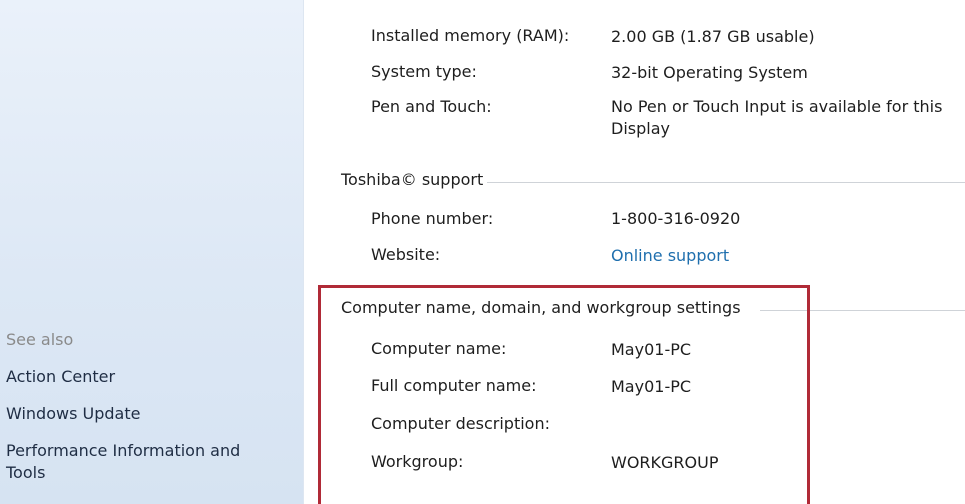 The height and width of the screenshot is (504, 965). I want to click on system-type-label: System type:, so click(424, 71).